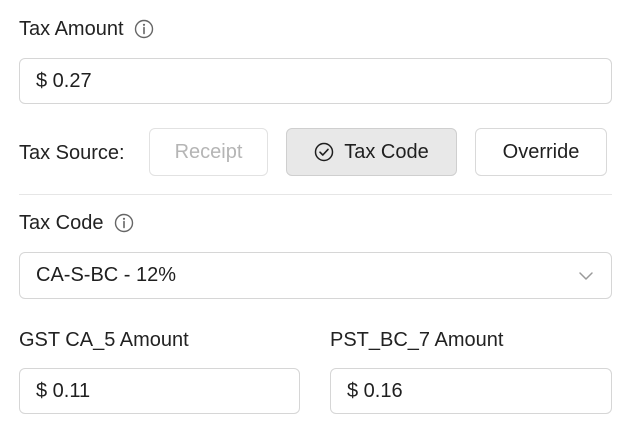  I want to click on gst-amount-field: $ 0.11, so click(159, 391).